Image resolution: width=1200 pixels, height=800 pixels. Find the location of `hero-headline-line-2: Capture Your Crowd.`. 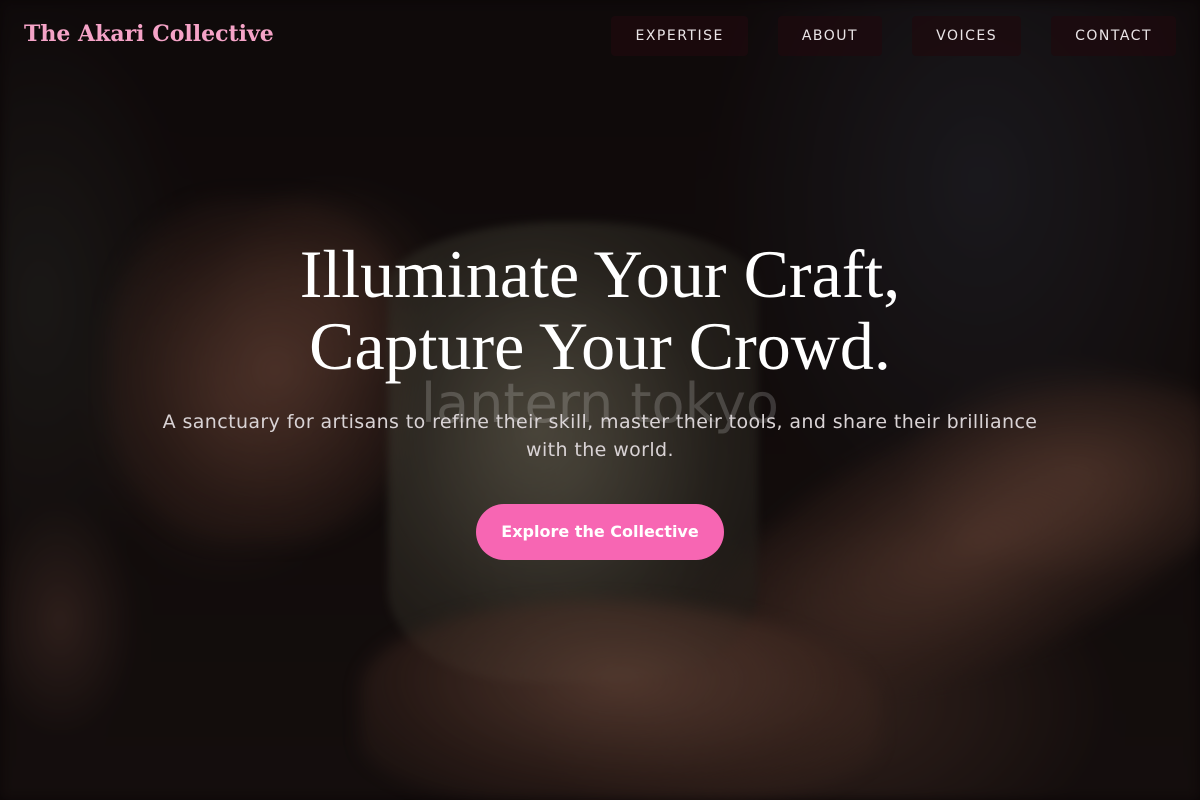

hero-headline-line-2: Capture Your Crowd. is located at coordinates (600, 346).